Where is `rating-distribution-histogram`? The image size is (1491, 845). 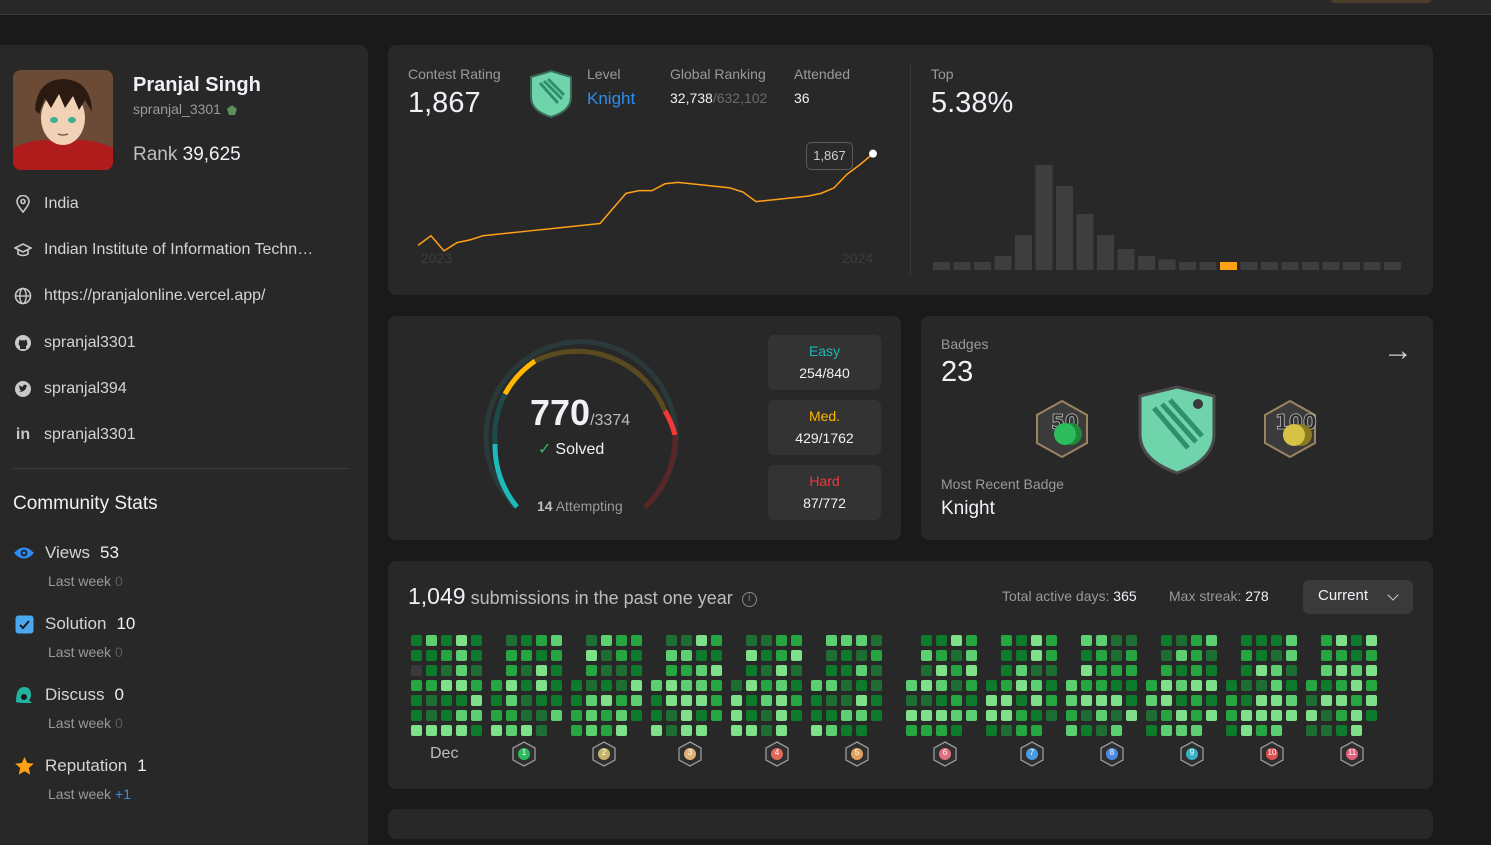
rating-distribution-histogram is located at coordinates (1173, 212).